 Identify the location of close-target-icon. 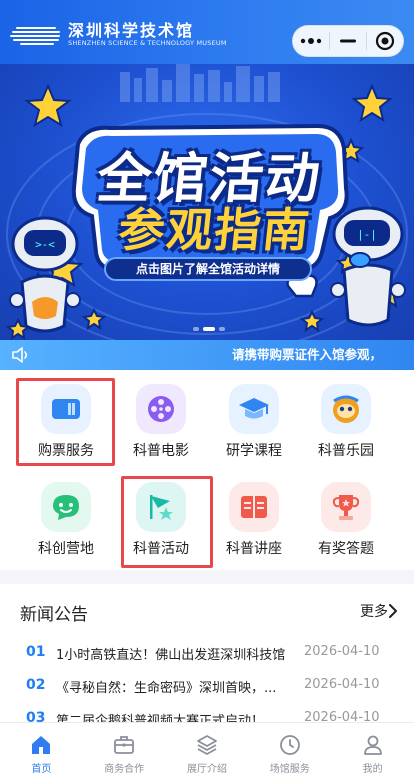
(385, 41).